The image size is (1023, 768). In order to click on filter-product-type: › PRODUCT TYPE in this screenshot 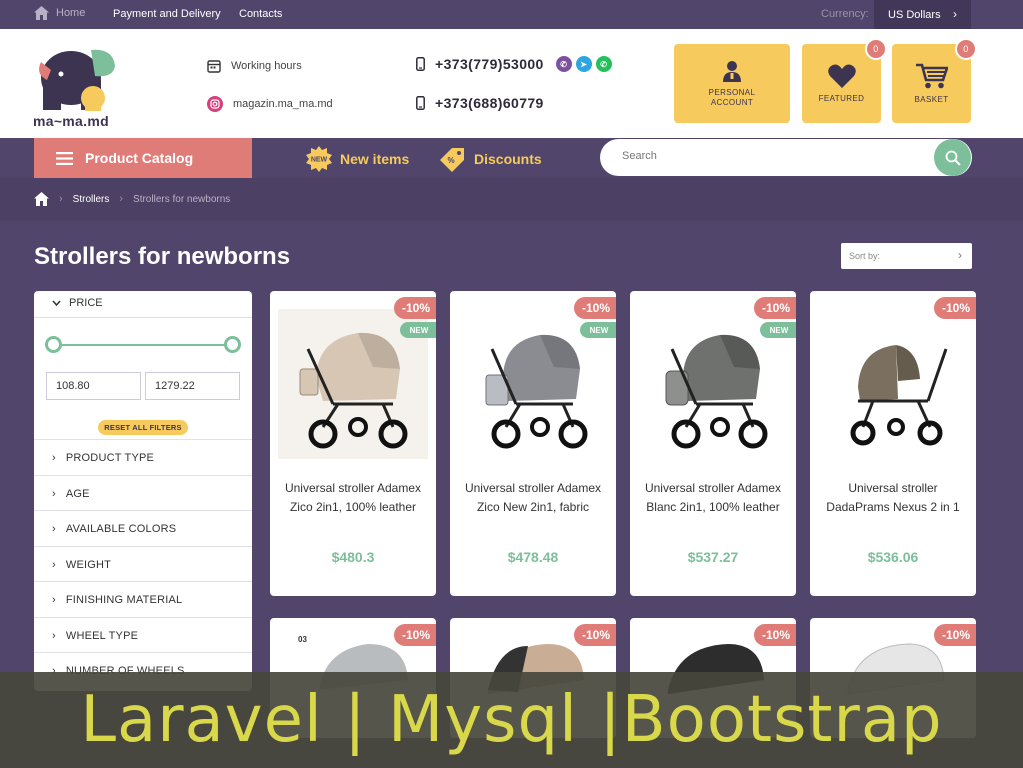, I will do `click(143, 457)`.